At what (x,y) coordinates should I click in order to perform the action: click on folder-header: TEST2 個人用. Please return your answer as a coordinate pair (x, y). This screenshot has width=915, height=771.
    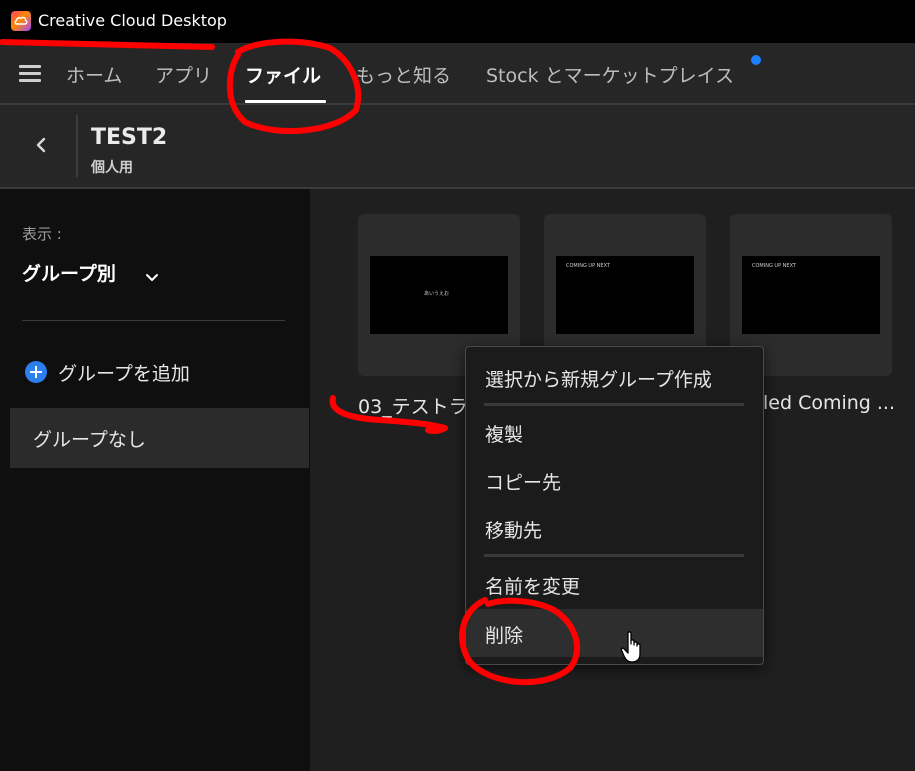
    Looking at the image, I should click on (457, 147).